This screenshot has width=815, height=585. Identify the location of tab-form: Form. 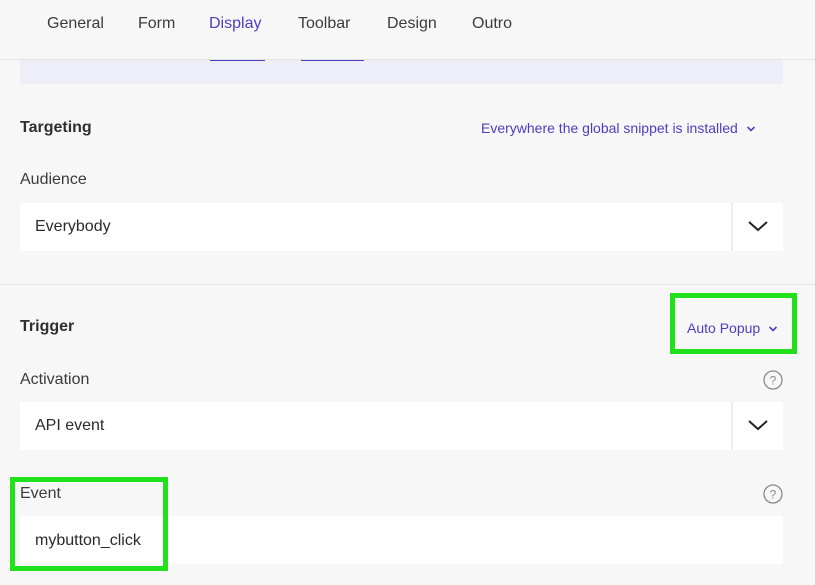
(156, 24).